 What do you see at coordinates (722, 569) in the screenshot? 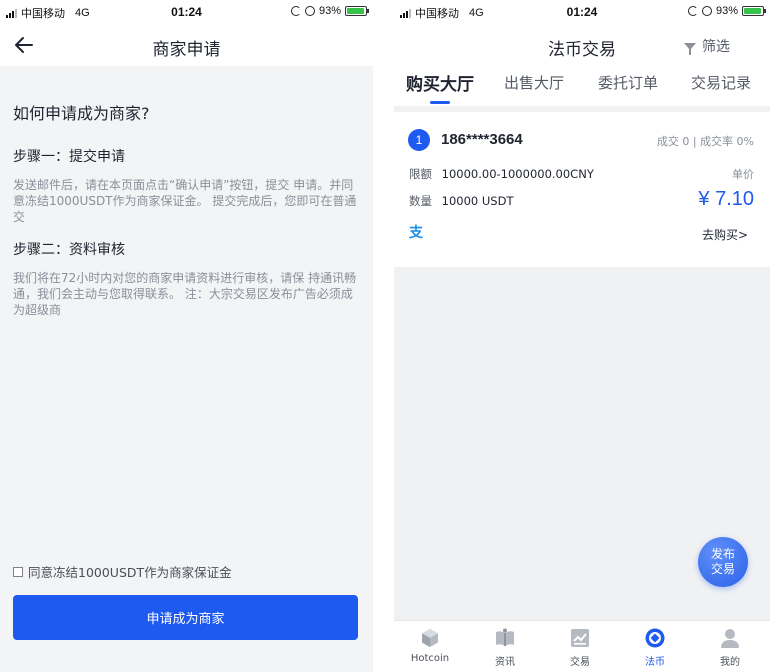
I see `fab-line-2: 交易` at bounding box center [722, 569].